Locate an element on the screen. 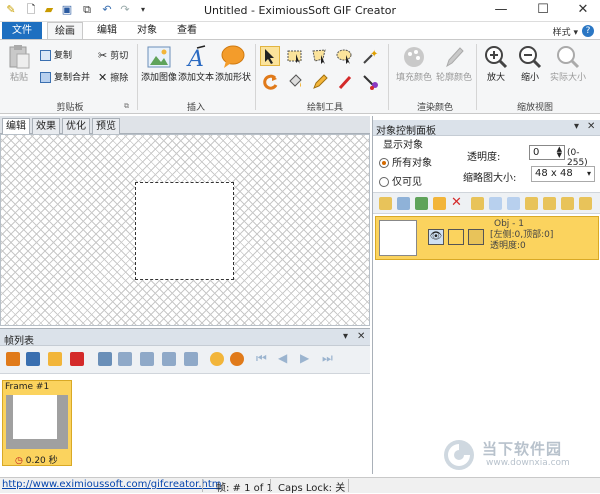 The height and width of the screenshot is (494, 600). frame-name: Frame #1 is located at coordinates (27, 387).